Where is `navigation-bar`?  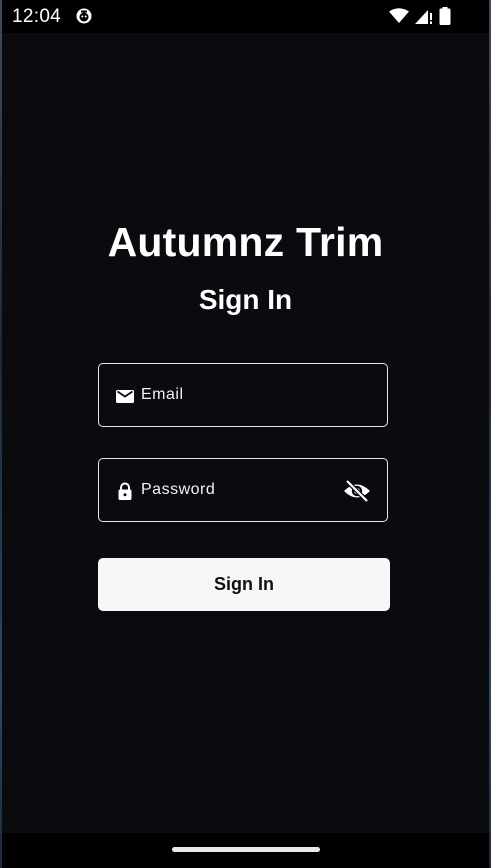 navigation-bar is located at coordinates (245, 850).